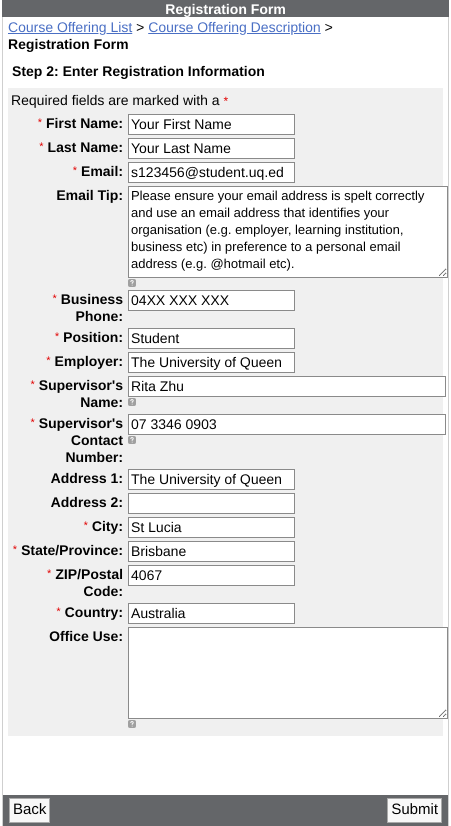 The width and height of the screenshot is (451, 826). I want to click on field-label: Supervisor's Contact Number:, so click(80, 440).